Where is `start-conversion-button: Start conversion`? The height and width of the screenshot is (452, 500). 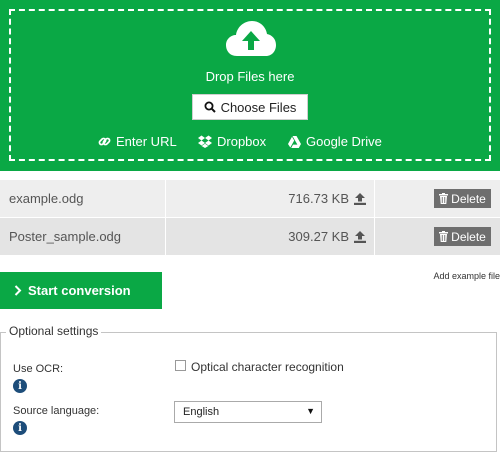 start-conversion-button: Start conversion is located at coordinates (81, 290).